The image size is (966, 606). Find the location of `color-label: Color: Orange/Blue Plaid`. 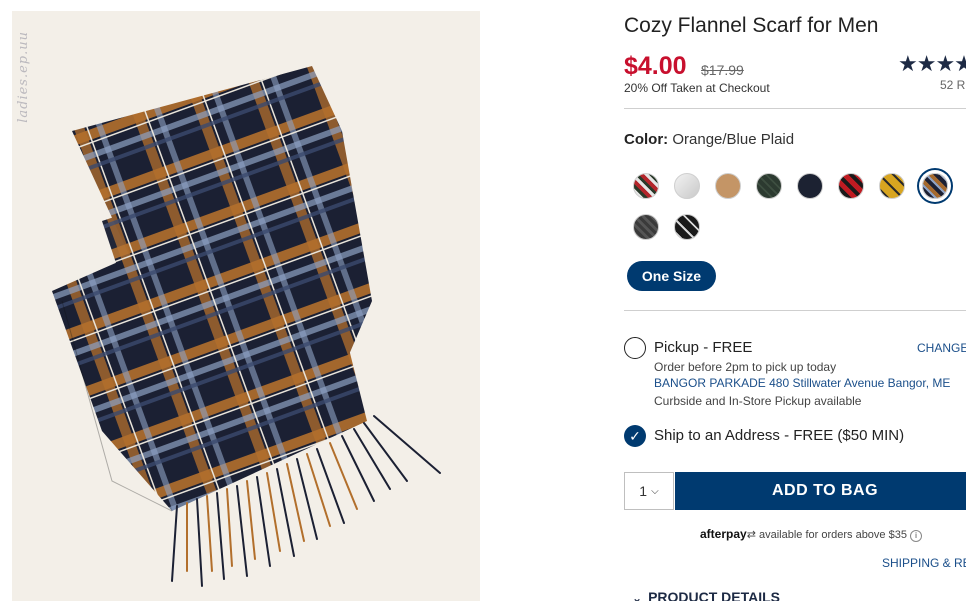

color-label: Color: Orange/Blue Plaid is located at coordinates (709, 139).